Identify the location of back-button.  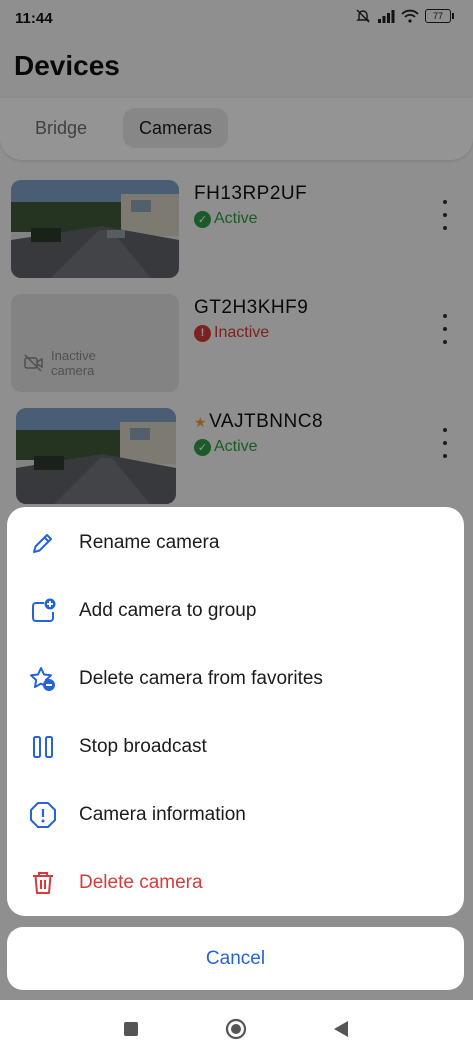
(341, 1029).